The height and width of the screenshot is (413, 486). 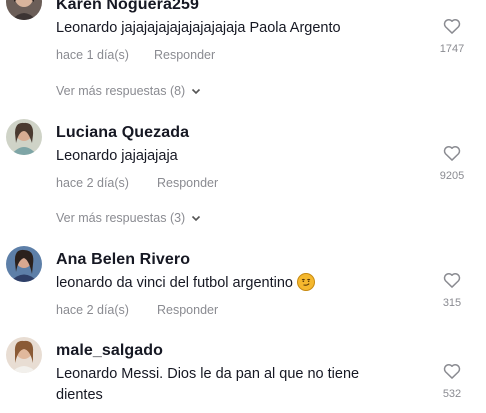 I want to click on comment-timestamp: hace 1 día(s), so click(x=92, y=55).